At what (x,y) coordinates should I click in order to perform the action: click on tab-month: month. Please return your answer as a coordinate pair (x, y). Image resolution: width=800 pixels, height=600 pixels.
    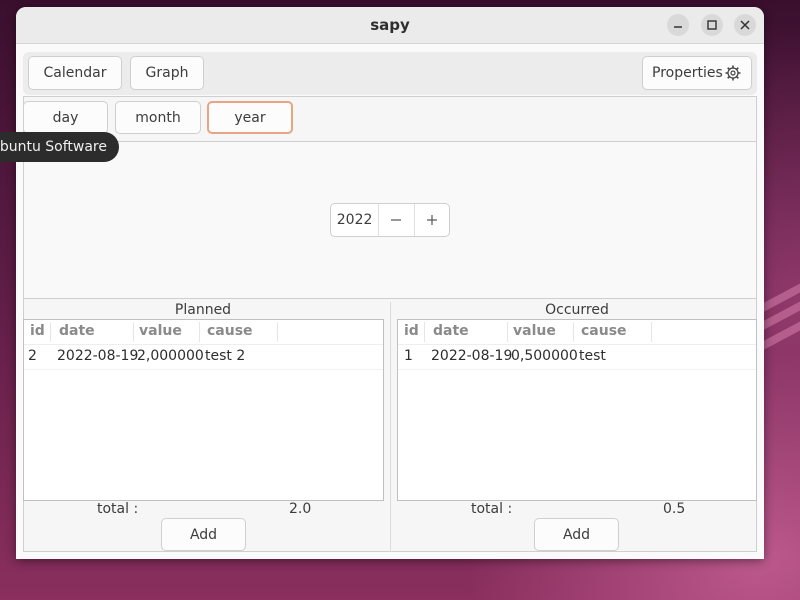
    Looking at the image, I should click on (158, 117).